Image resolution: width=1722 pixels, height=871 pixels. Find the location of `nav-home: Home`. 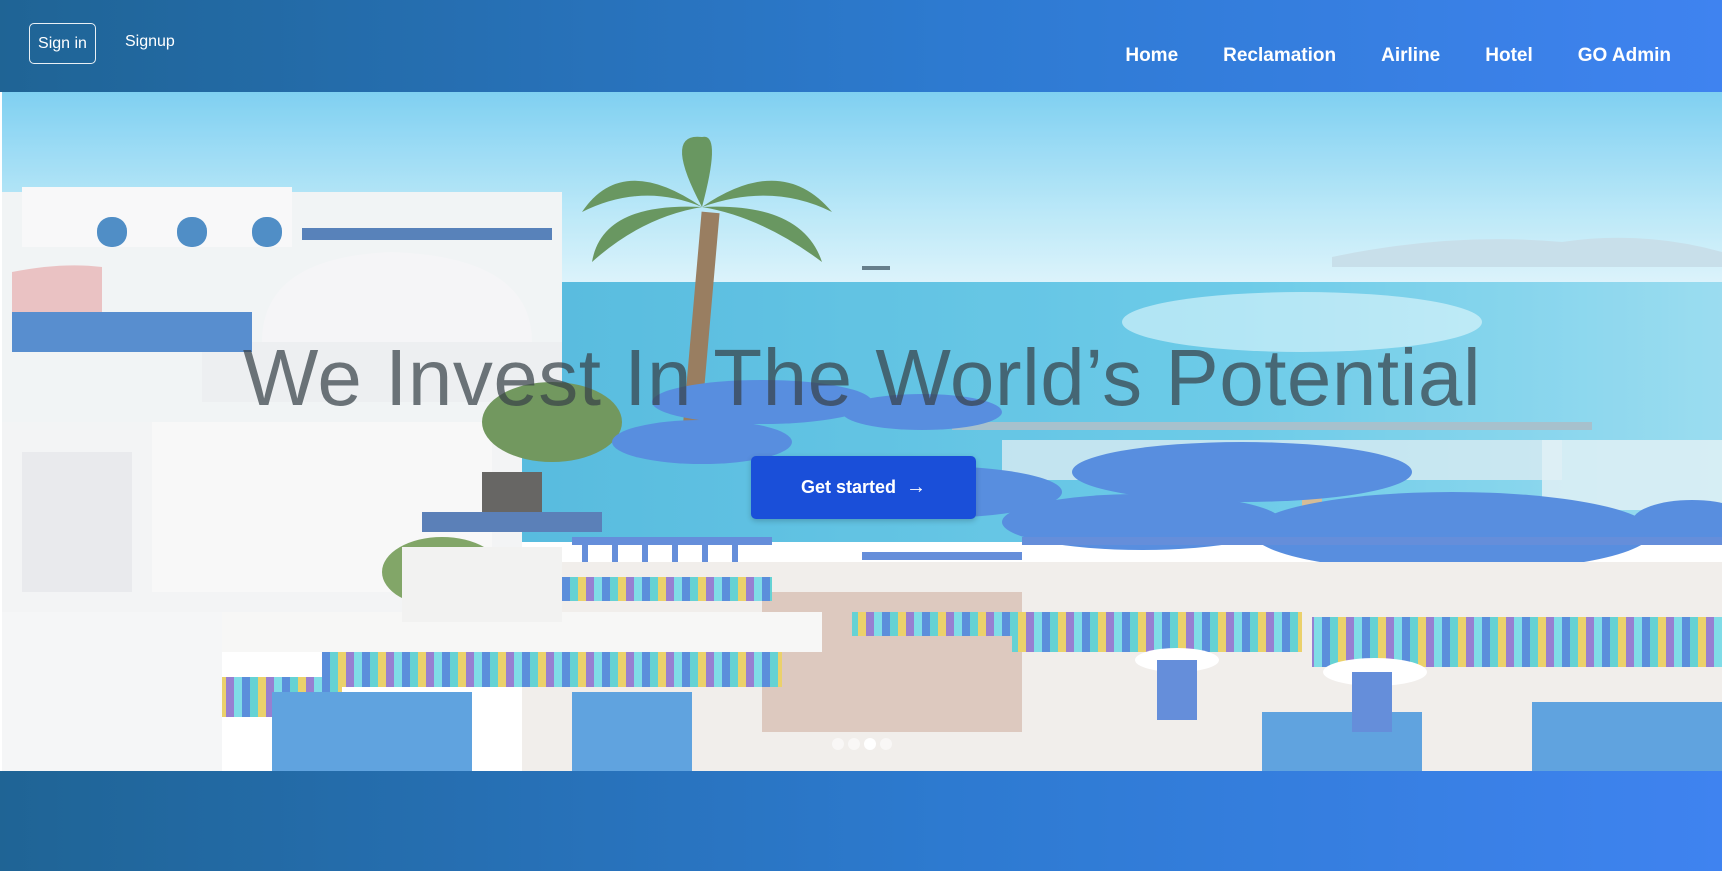

nav-home: Home is located at coordinates (1151, 56).